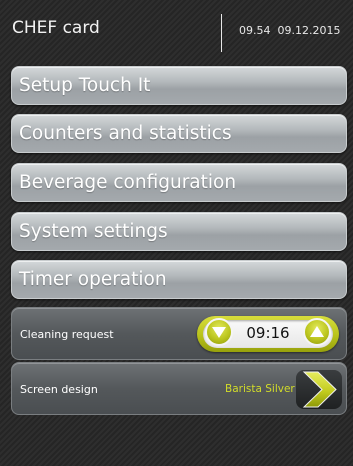 The width and height of the screenshot is (353, 466). I want to click on clock: 09.54 09.12.2015, so click(289, 30).